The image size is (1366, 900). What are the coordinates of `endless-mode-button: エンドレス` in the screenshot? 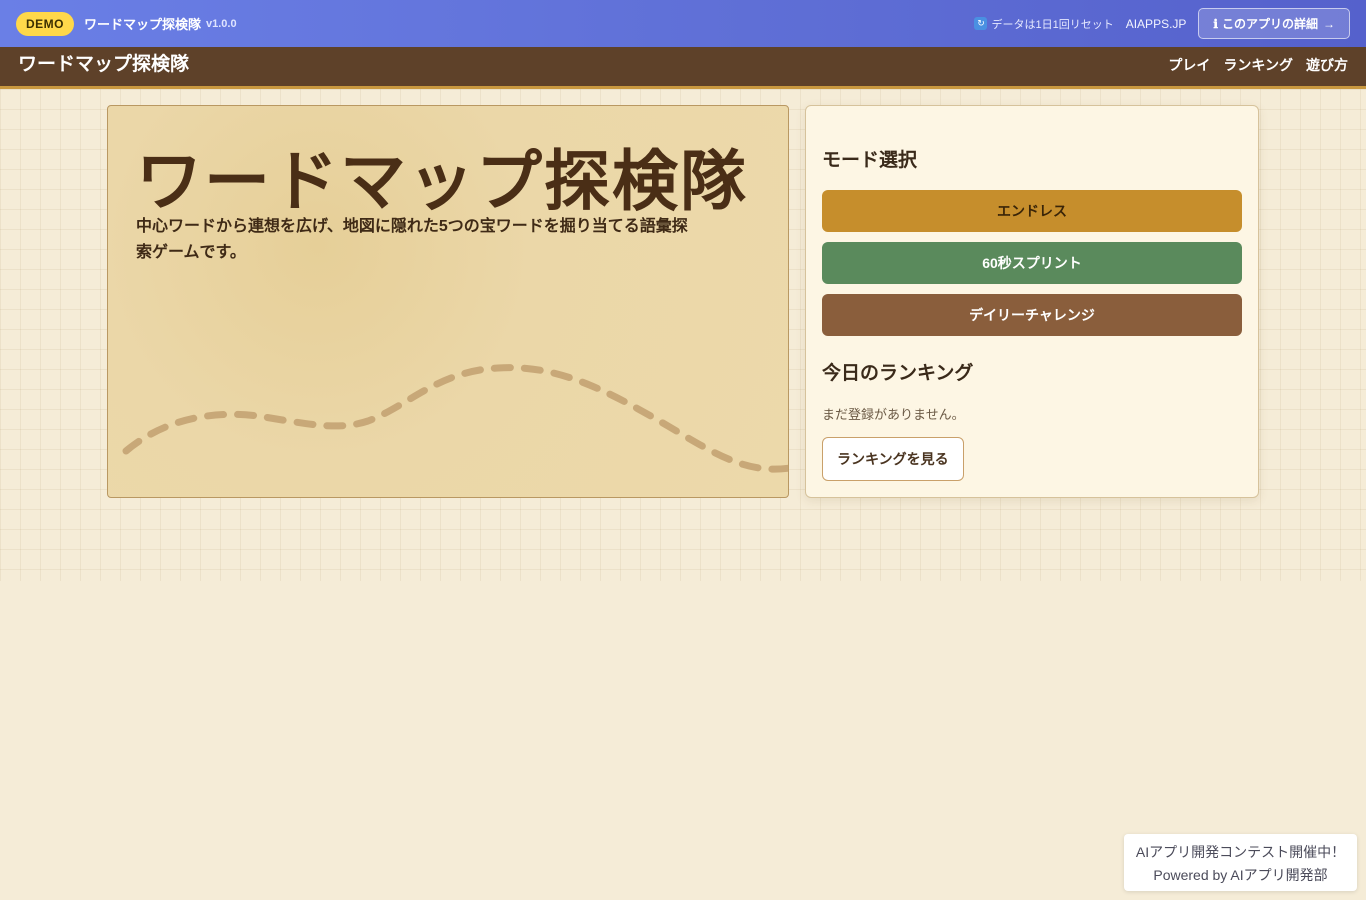 It's located at (1032, 211).